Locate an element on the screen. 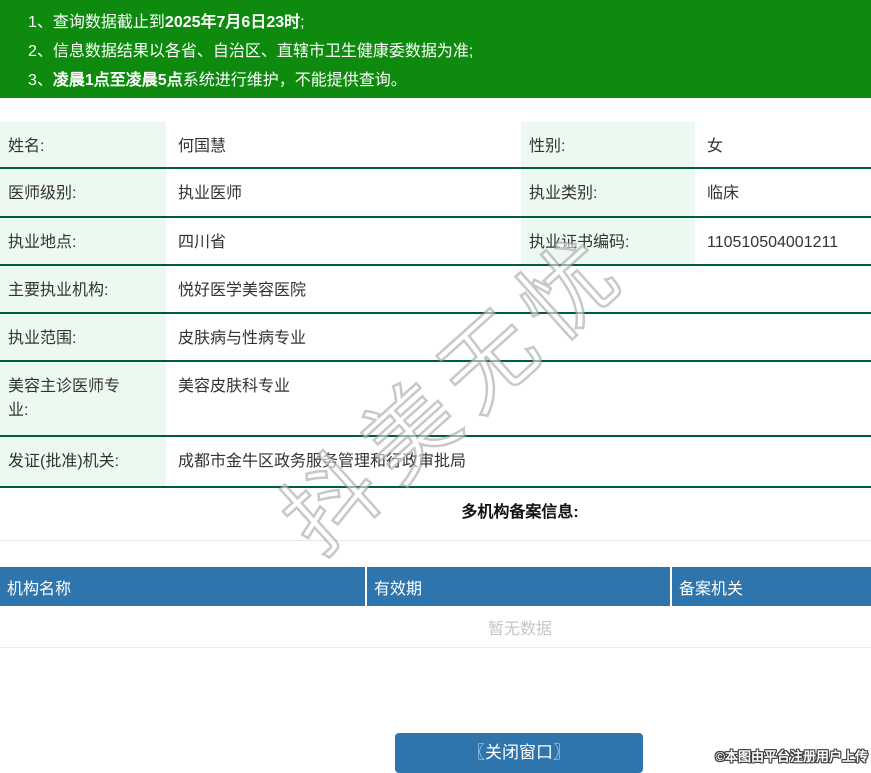 The height and width of the screenshot is (773, 871). notice-line-number: 3、 is located at coordinates (40, 80).